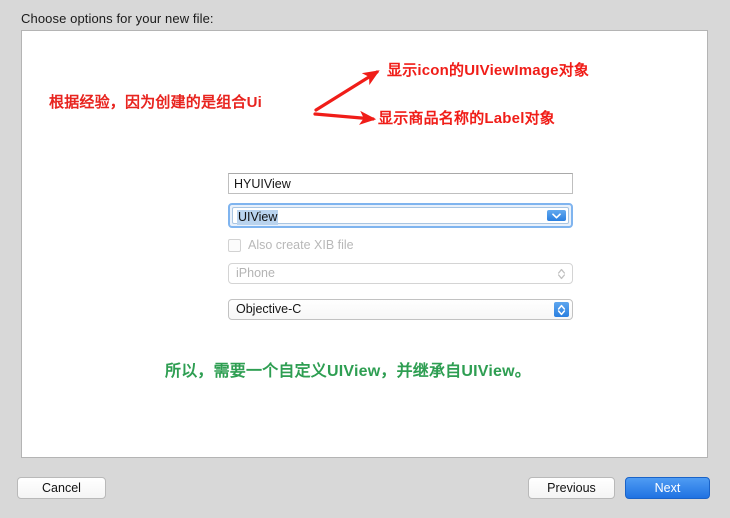 The width and height of the screenshot is (730, 518). I want to click on xib-checkbox-row: Also create XIB file, so click(291, 245).